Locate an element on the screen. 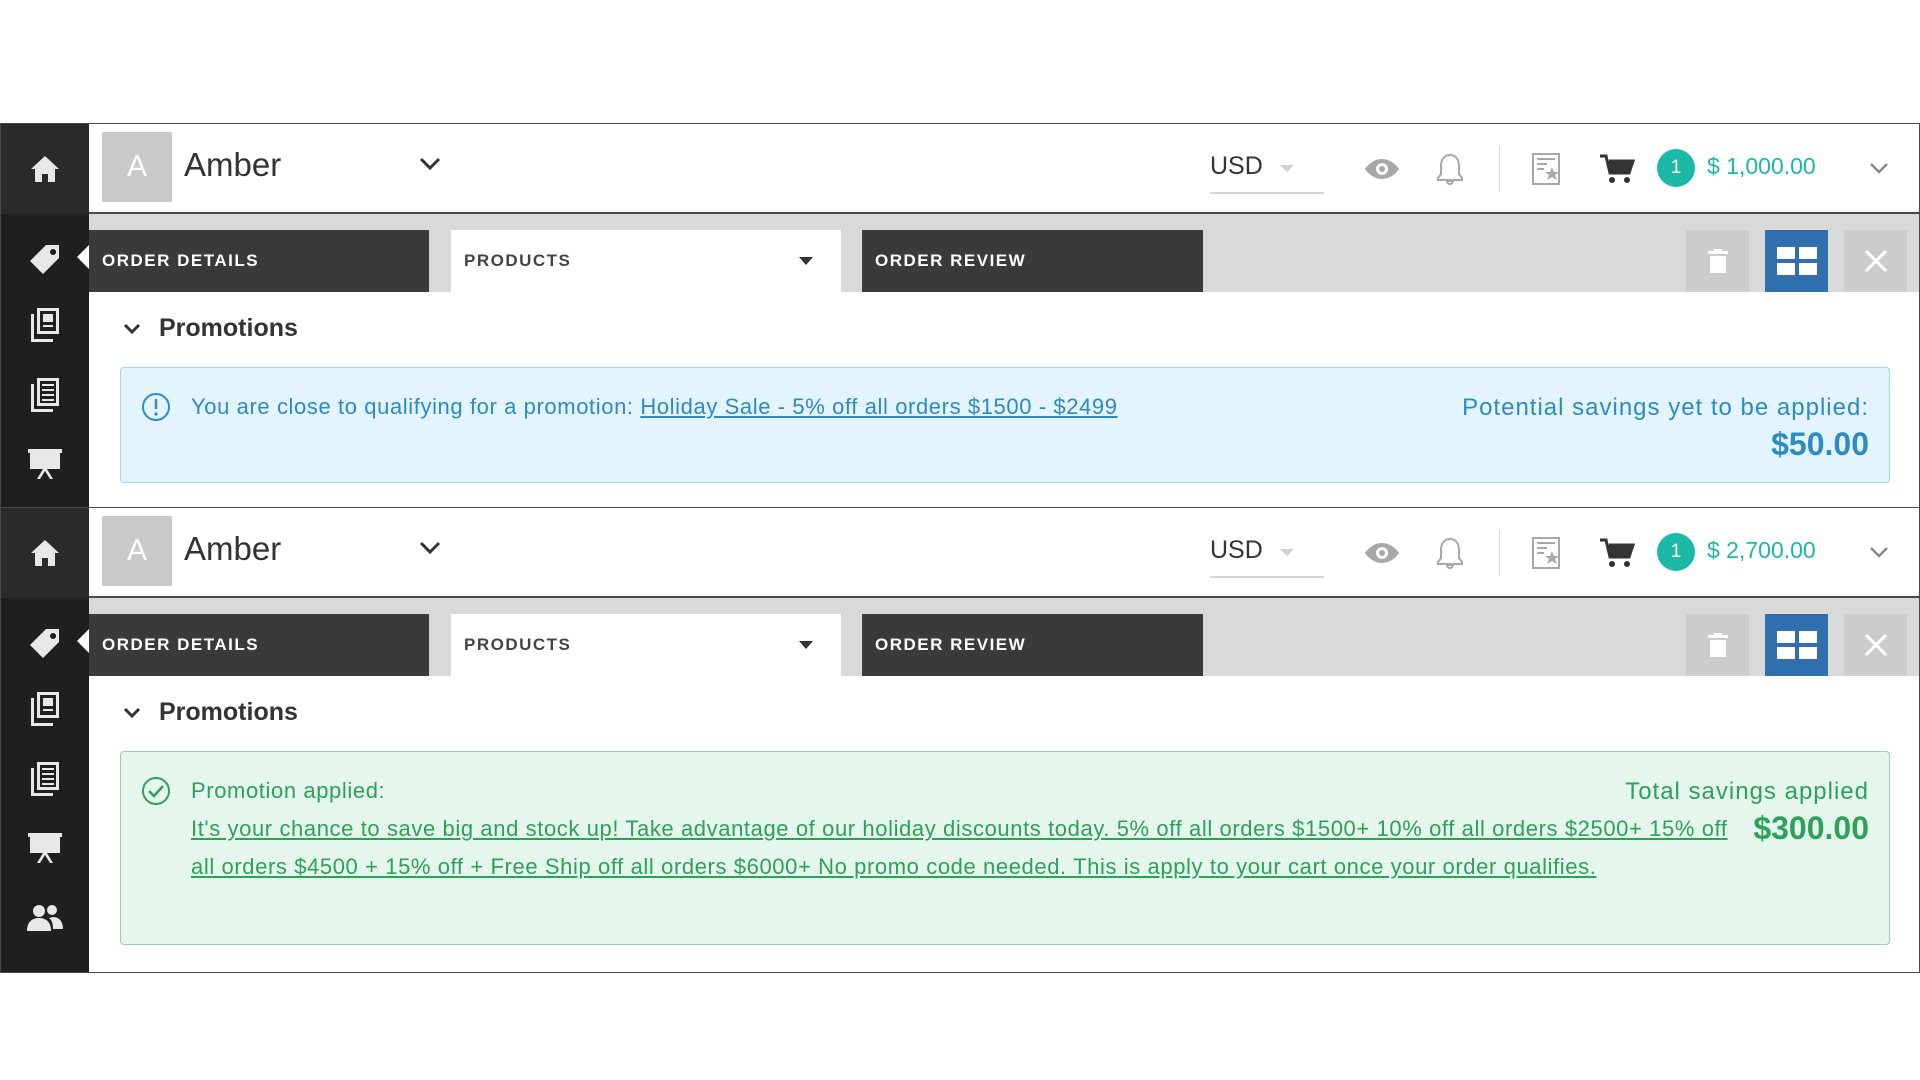 The height and width of the screenshot is (1080, 1920). list-icon is located at coordinates (45, 779).